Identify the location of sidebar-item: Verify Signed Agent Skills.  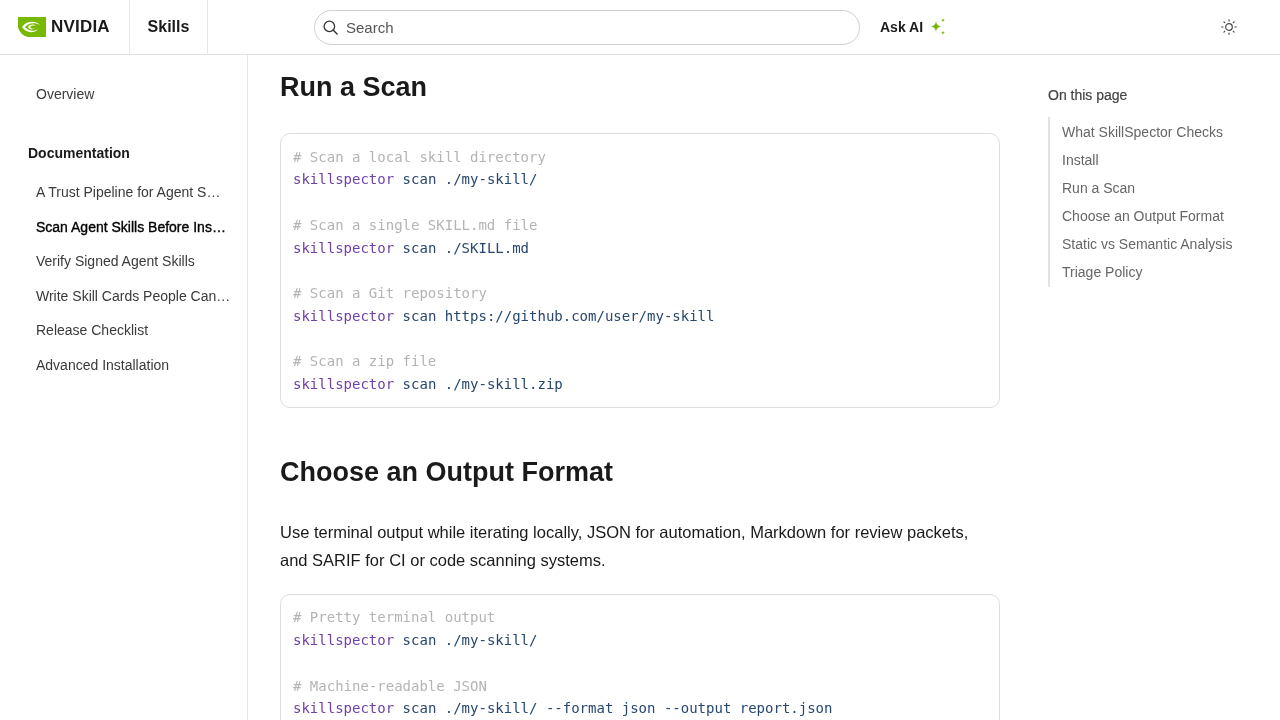
(115, 261).